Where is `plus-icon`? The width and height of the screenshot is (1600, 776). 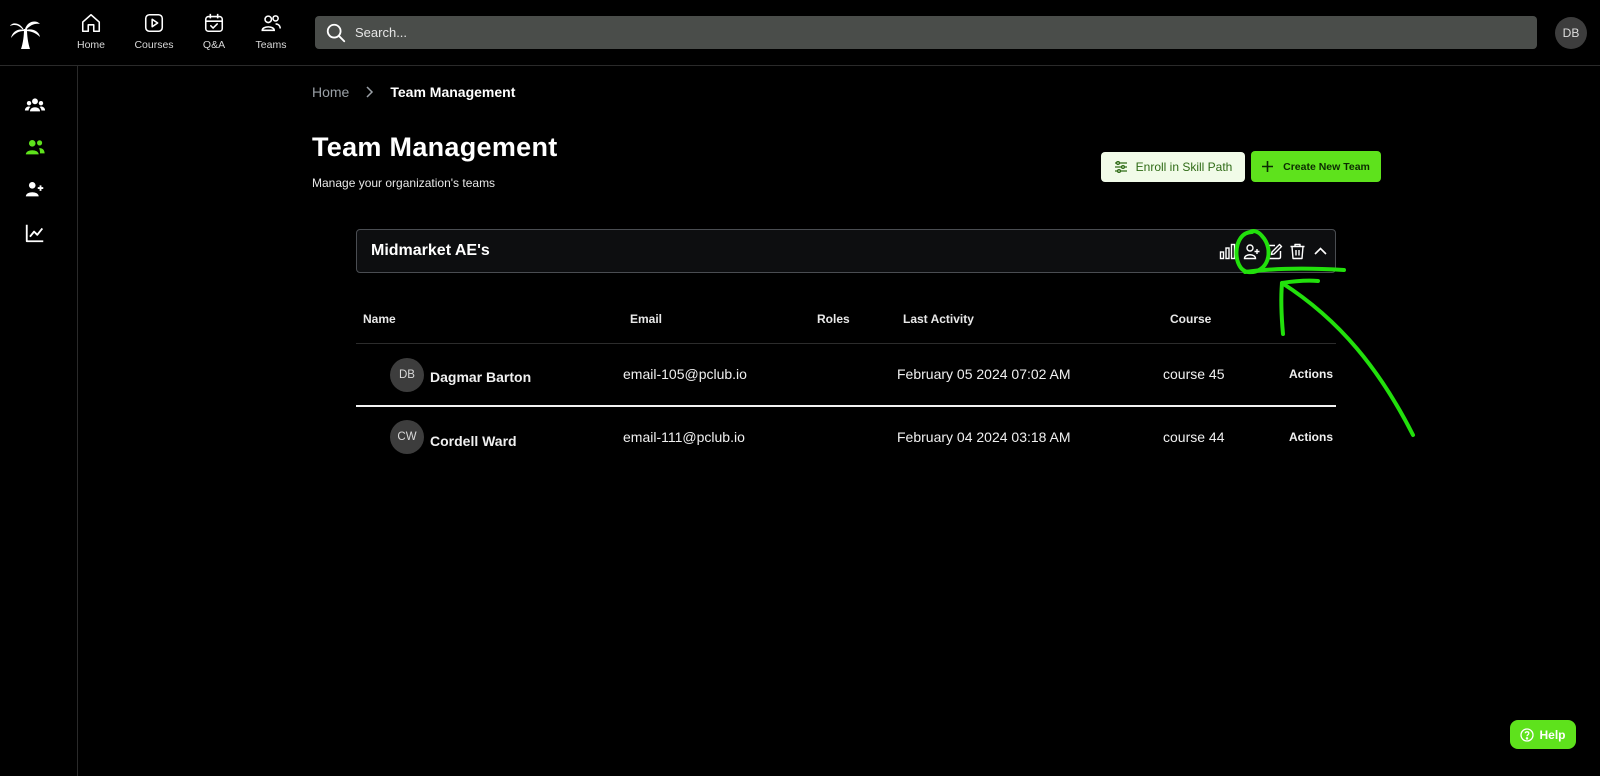
plus-icon is located at coordinates (1268, 166).